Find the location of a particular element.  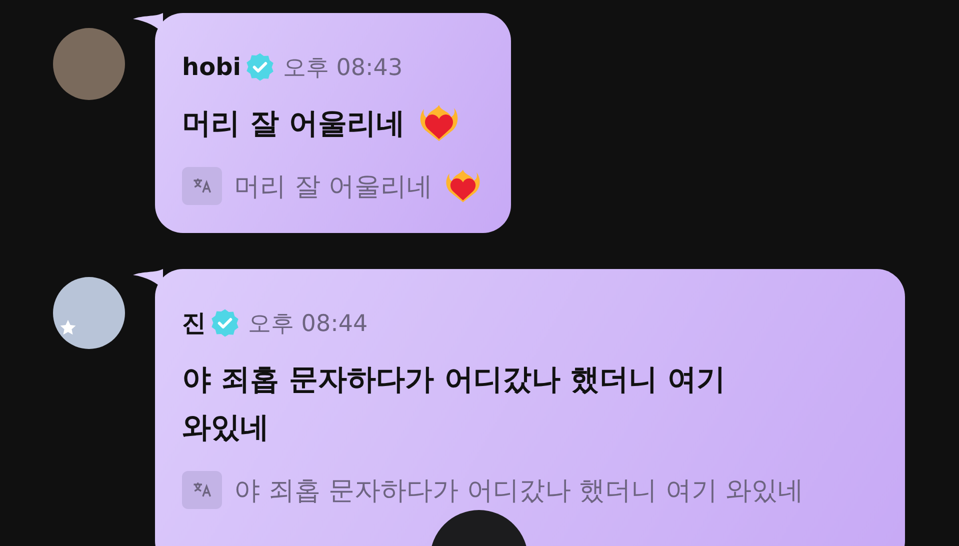

sender-name: 진 is located at coordinates (194, 323).